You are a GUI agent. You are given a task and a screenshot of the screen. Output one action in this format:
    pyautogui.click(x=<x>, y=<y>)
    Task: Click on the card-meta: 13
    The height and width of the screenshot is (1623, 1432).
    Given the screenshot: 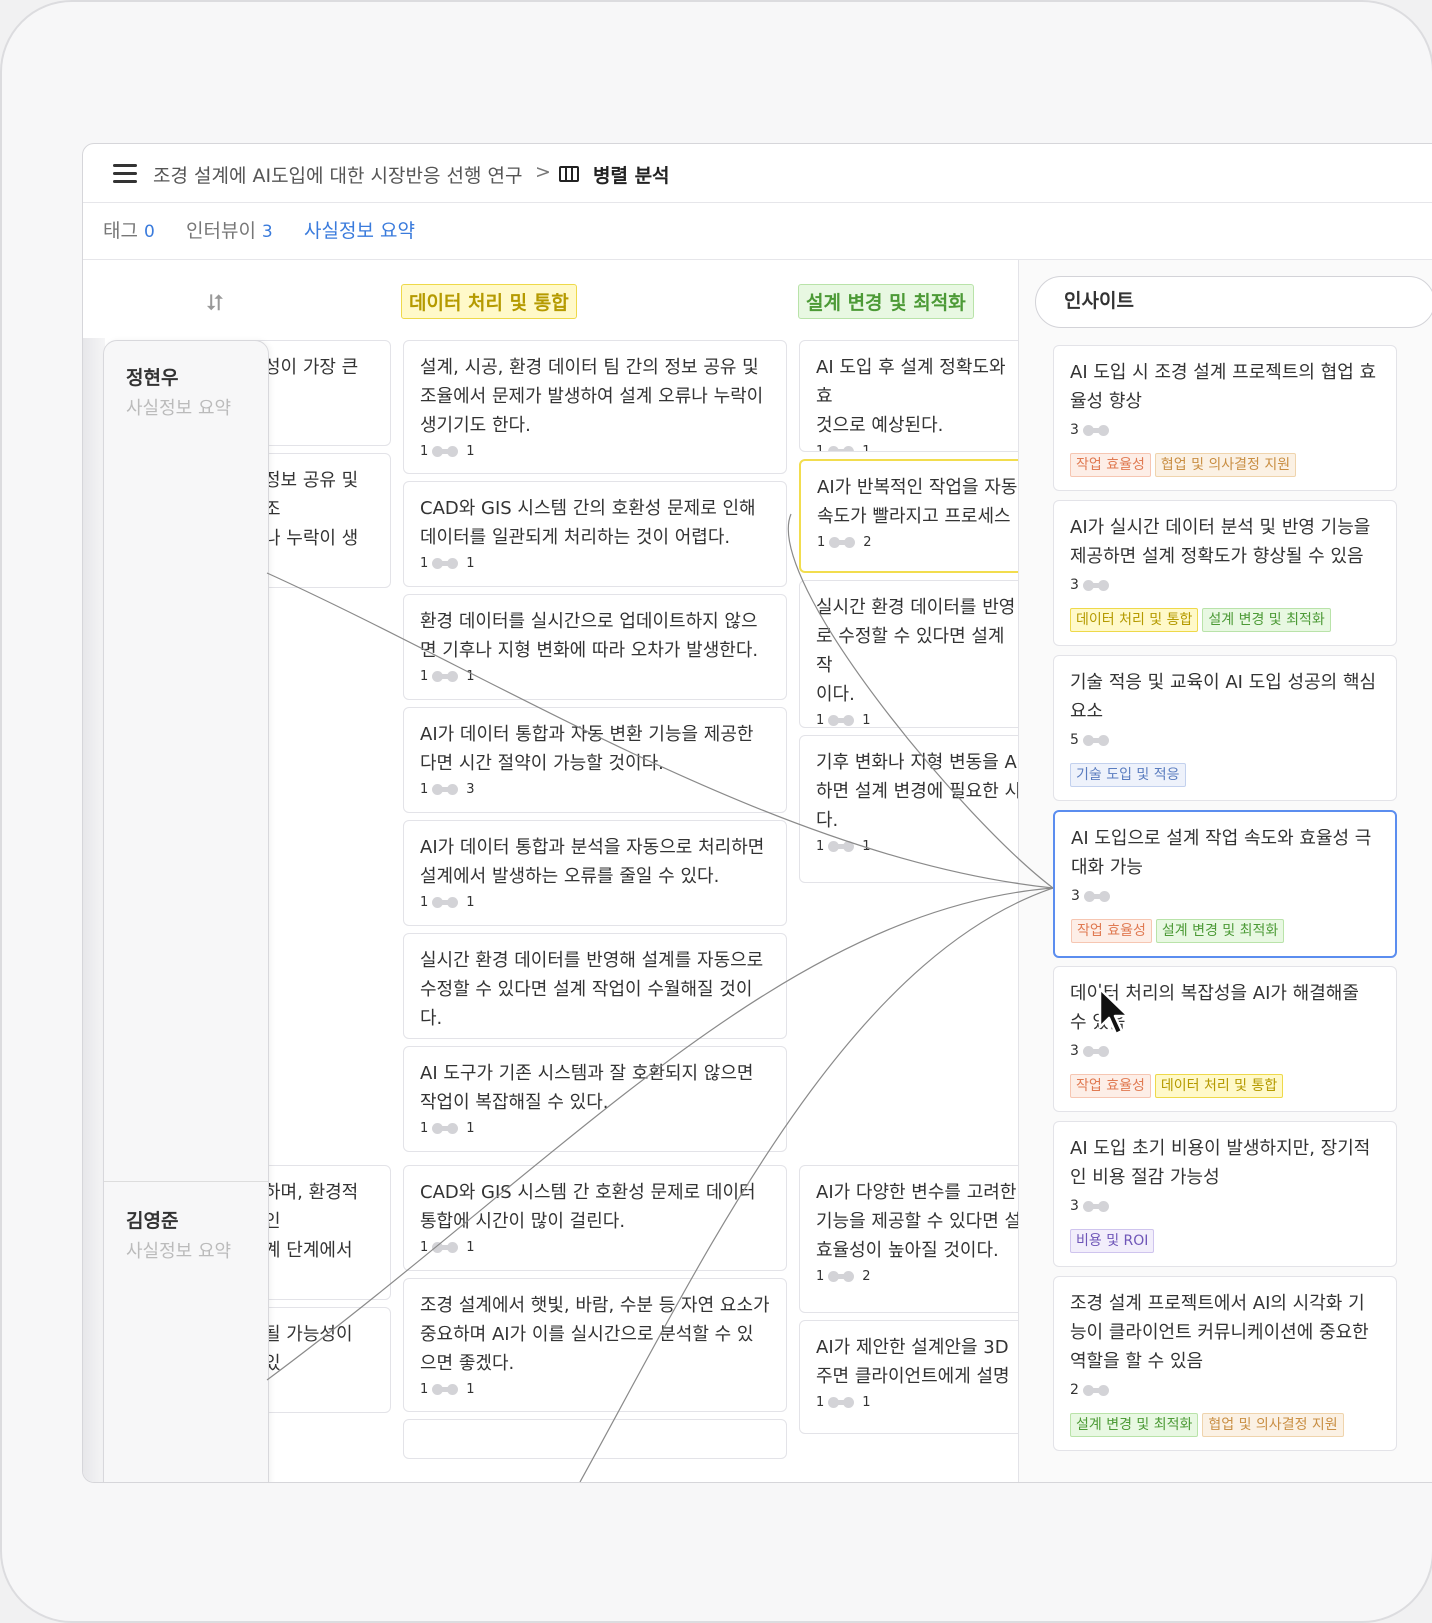 What is the action you would take?
    pyautogui.click(x=595, y=790)
    